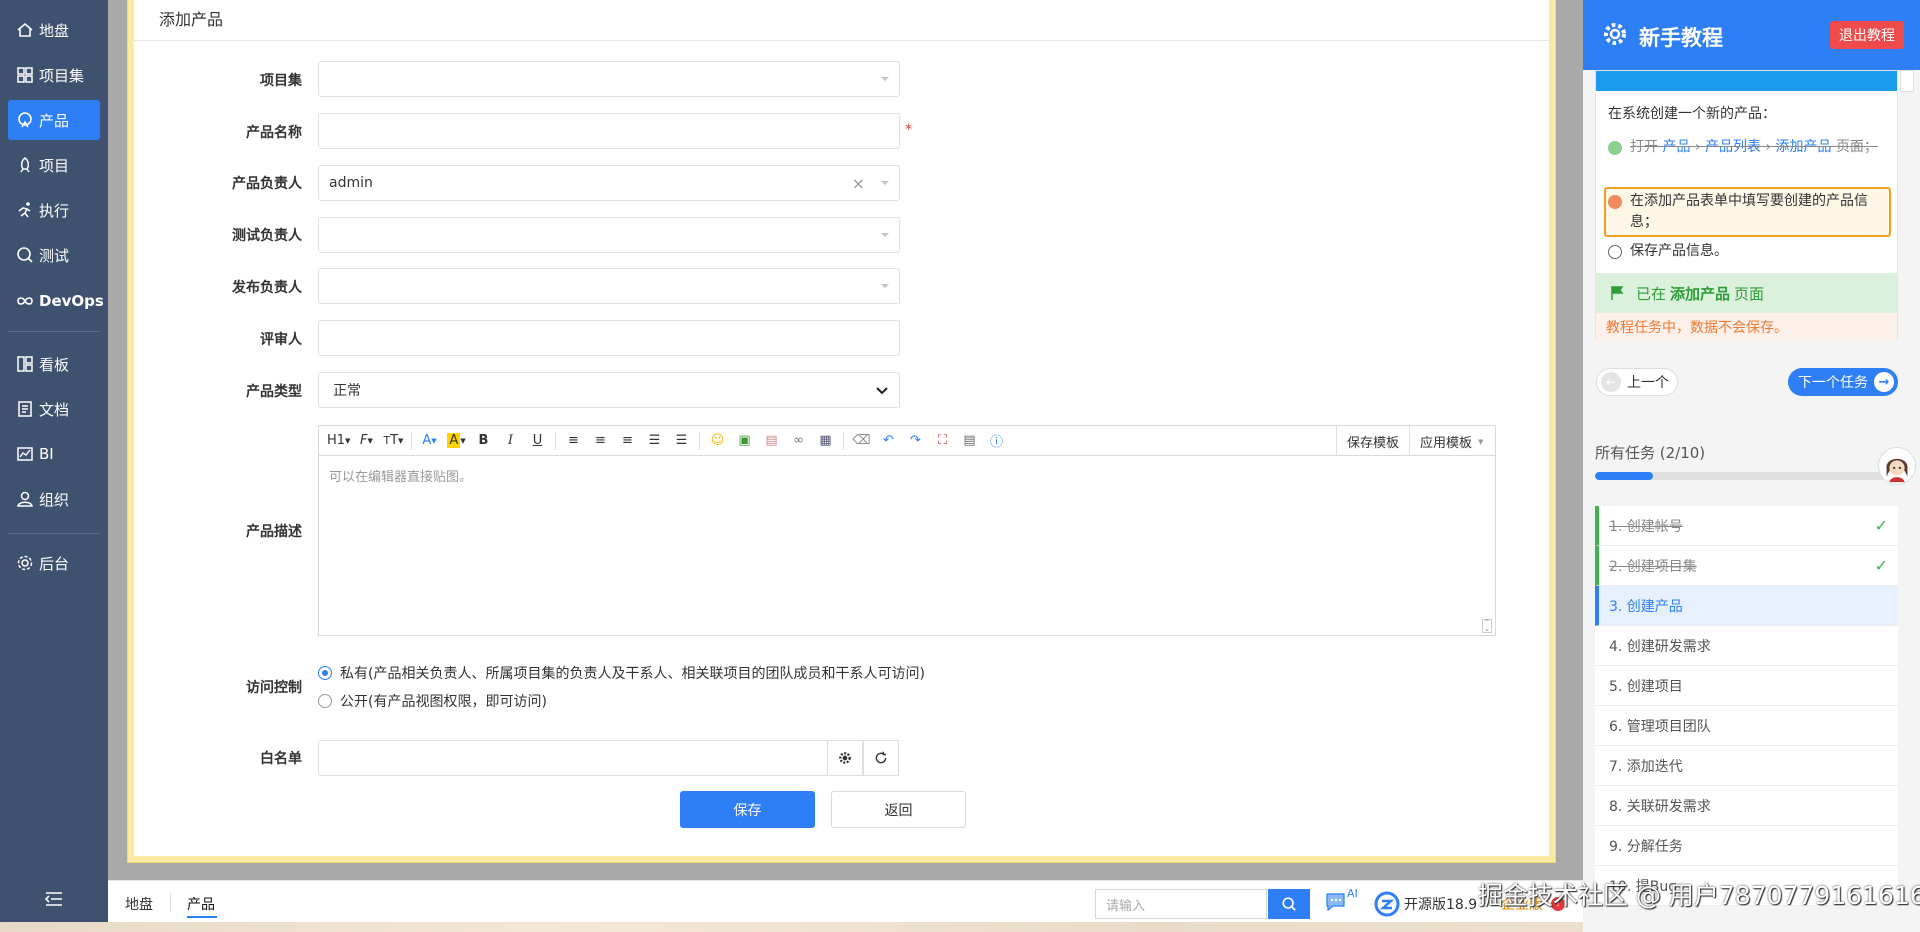 This screenshot has width=1920, height=932. Describe the element at coordinates (798, 441) in the screenshot. I see `link-icon: ∞` at that location.